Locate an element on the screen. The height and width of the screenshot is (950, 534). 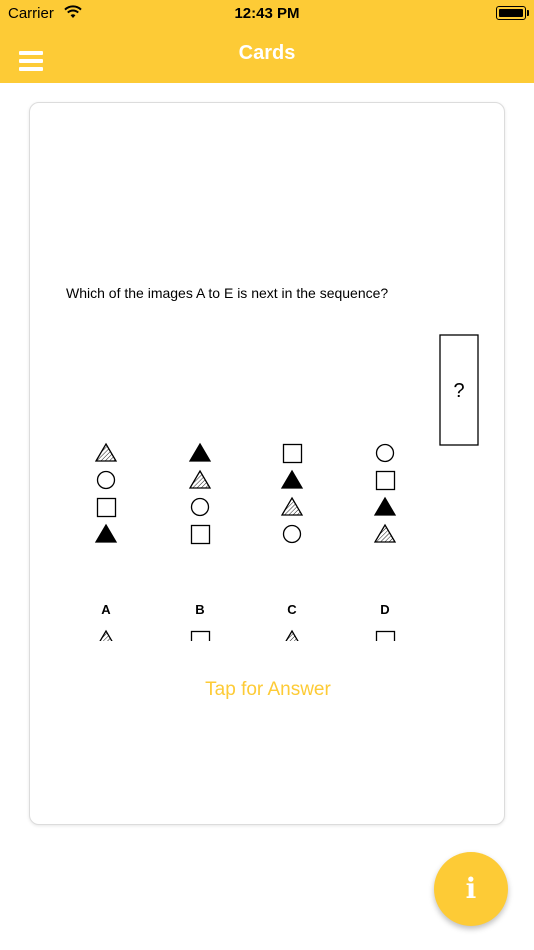
option-label: A is located at coordinates (106, 609).